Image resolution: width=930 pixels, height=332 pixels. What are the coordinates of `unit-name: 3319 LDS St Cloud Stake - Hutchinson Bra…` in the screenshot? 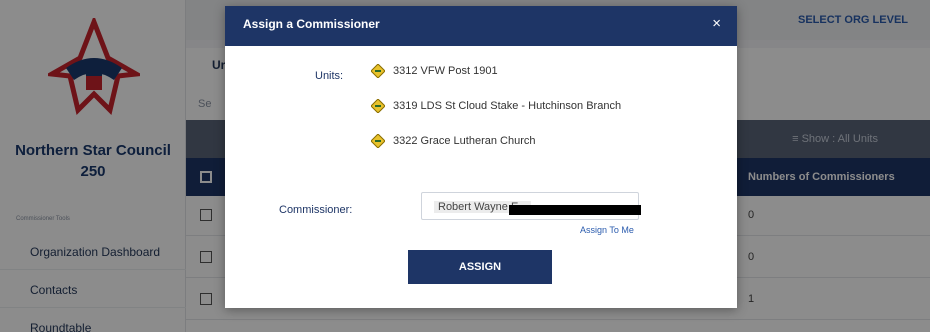 It's located at (507, 106).